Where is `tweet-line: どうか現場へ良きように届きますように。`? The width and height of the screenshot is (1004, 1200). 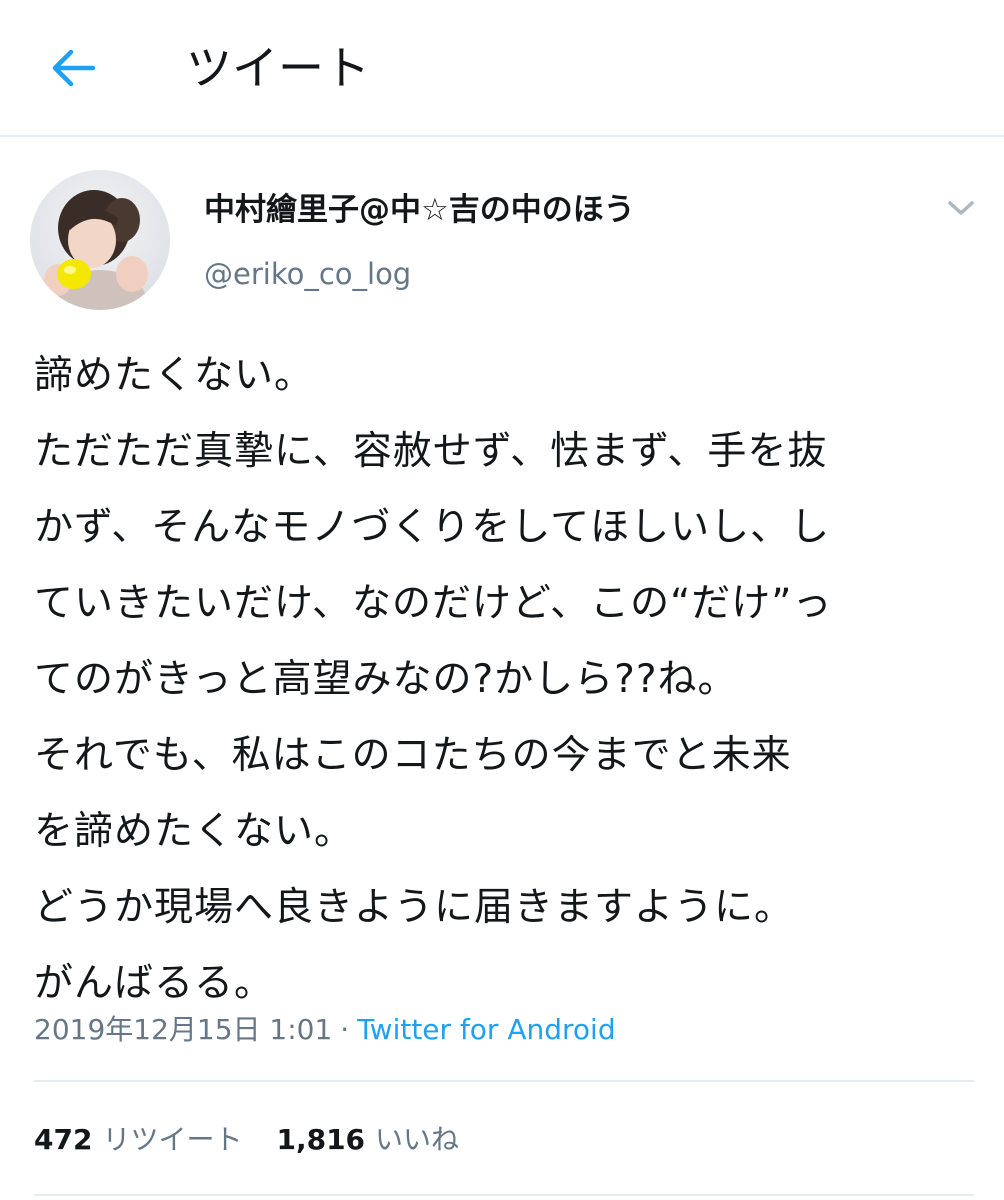
tweet-line: どうか現場へ良きように届きますように。 is located at coordinates (414, 907).